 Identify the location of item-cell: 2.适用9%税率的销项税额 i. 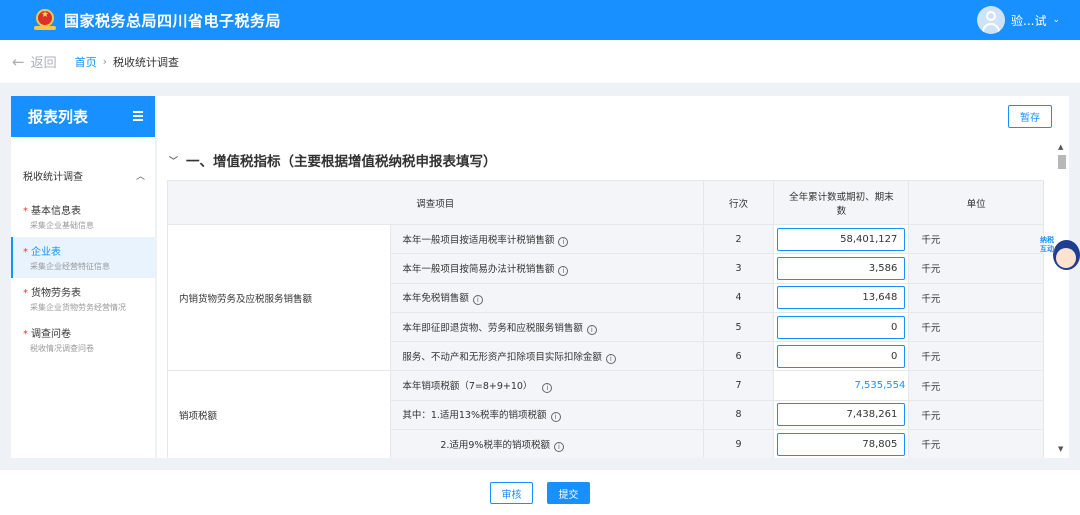
(547, 443).